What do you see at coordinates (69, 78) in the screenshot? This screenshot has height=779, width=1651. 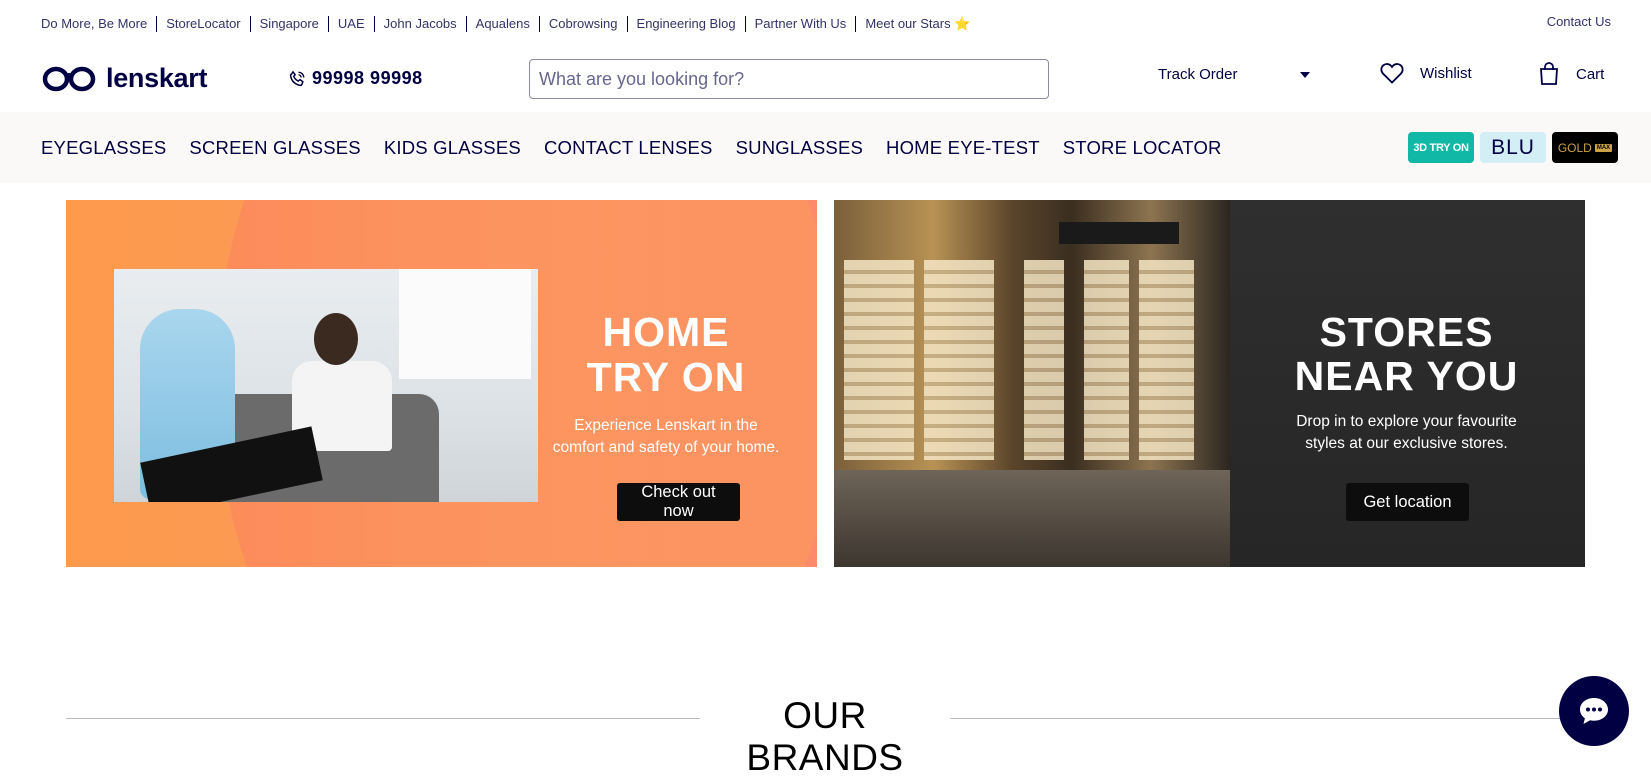 I see `lenskart-glasses-icon` at bounding box center [69, 78].